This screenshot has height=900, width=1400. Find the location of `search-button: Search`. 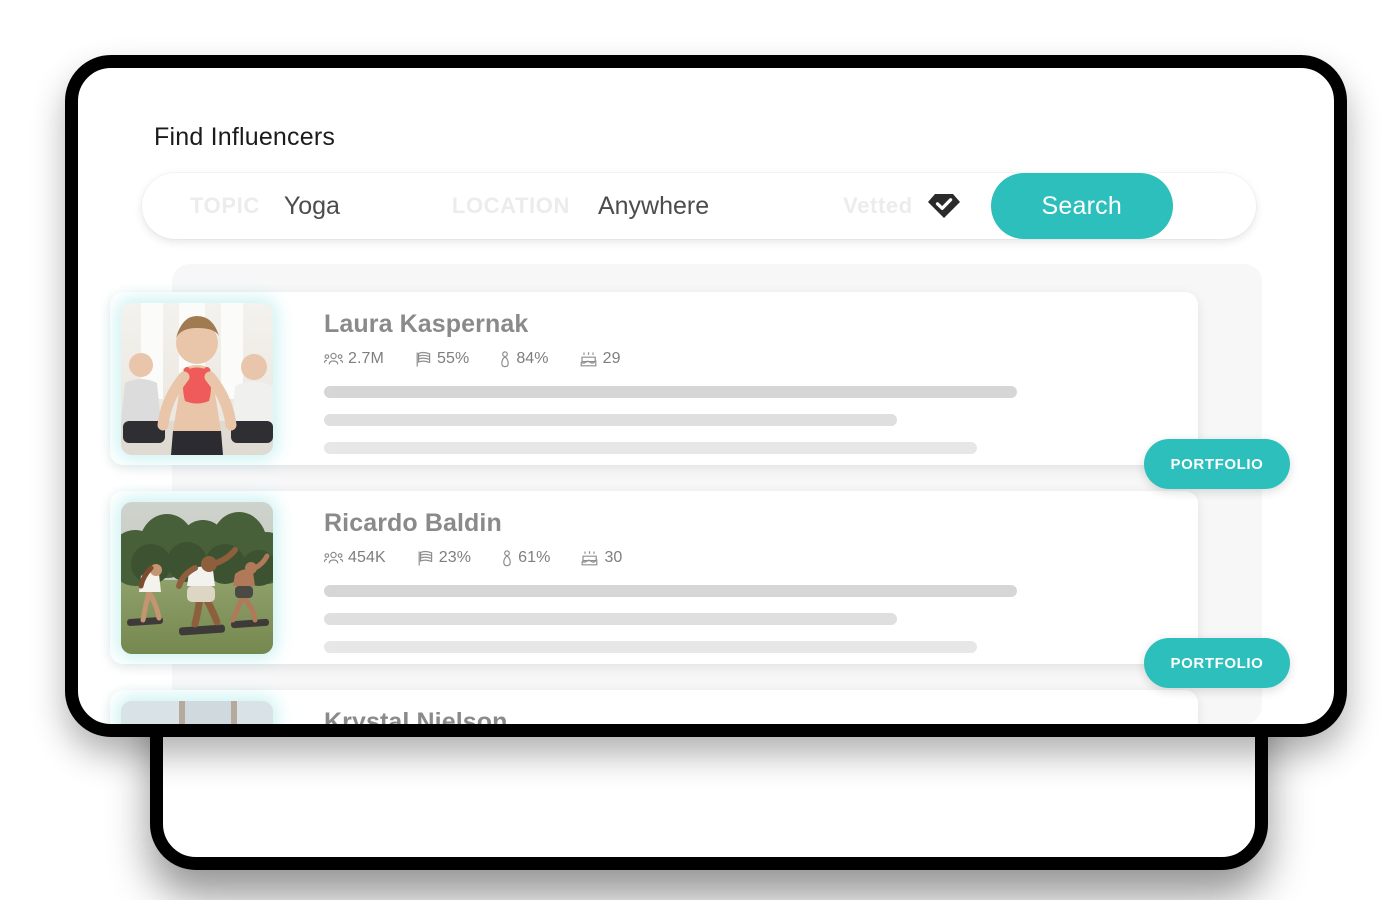

search-button: Search is located at coordinates (1081, 206).